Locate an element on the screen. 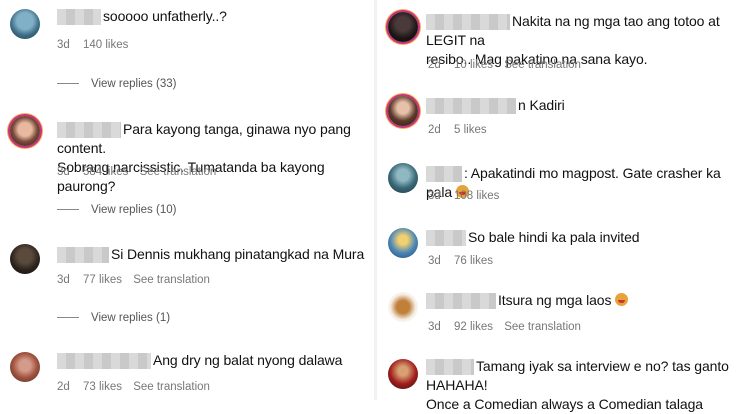  like-count: 140 likes is located at coordinates (105, 45).